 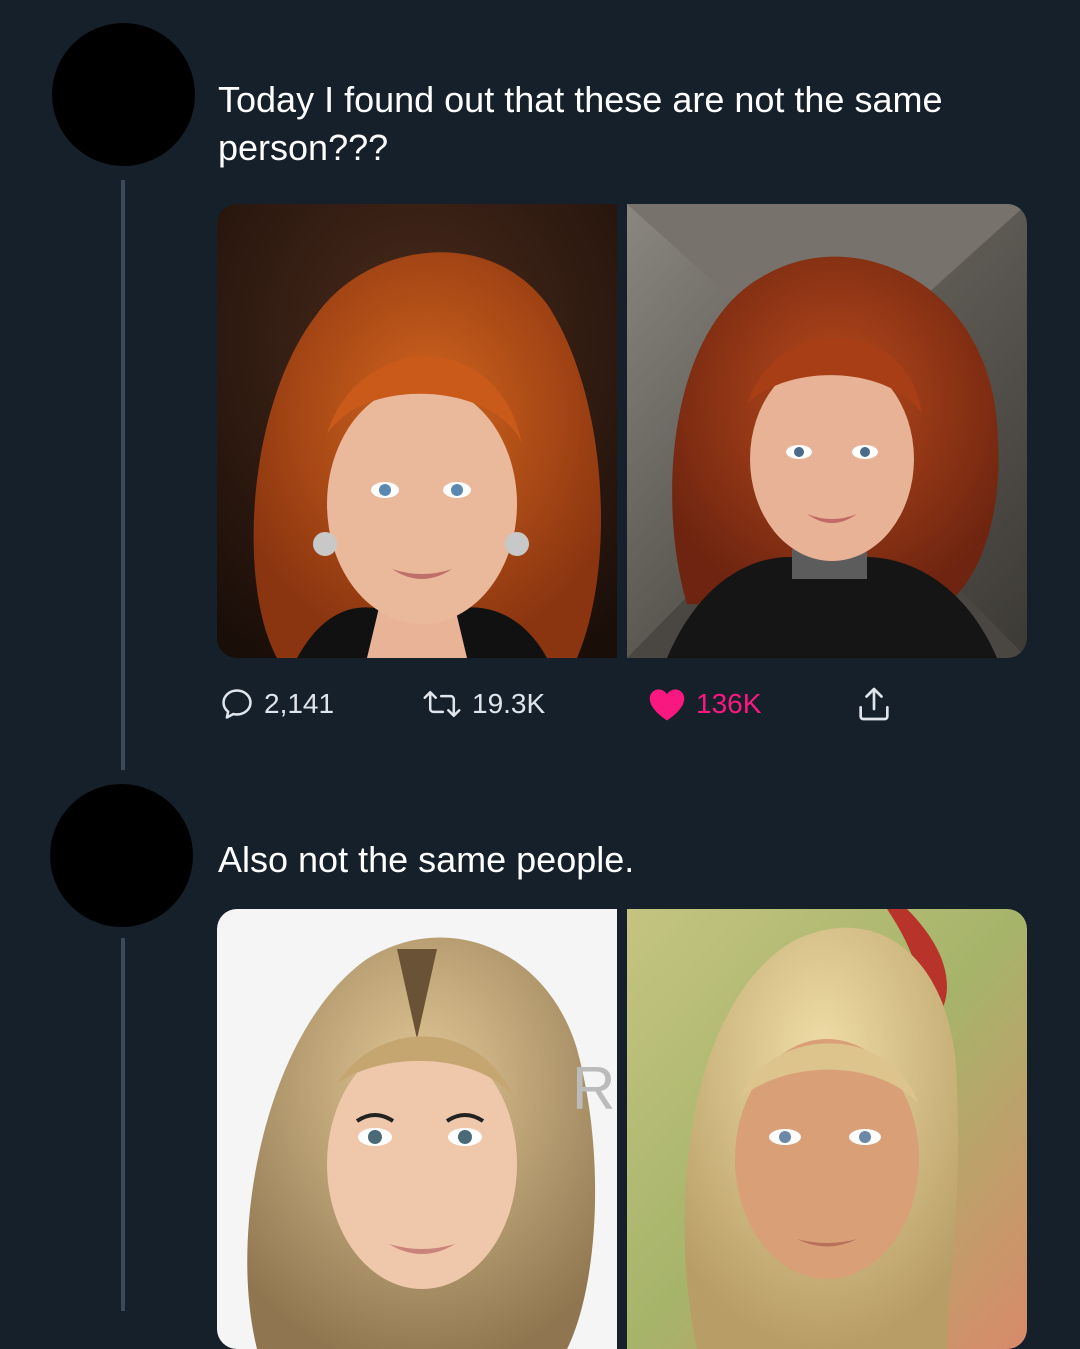 What do you see at coordinates (509, 703) in the screenshot?
I see `retweet-count: 19.3K` at bounding box center [509, 703].